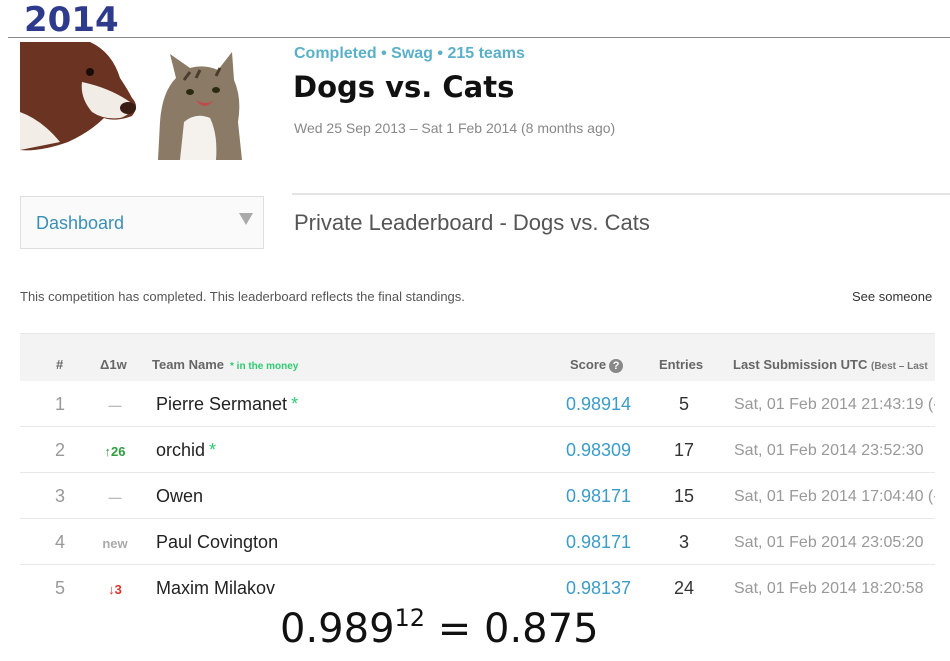  Describe the element at coordinates (409, 53) in the screenshot. I see `competition-meta: Completed • Swag • 215 teams` at that location.